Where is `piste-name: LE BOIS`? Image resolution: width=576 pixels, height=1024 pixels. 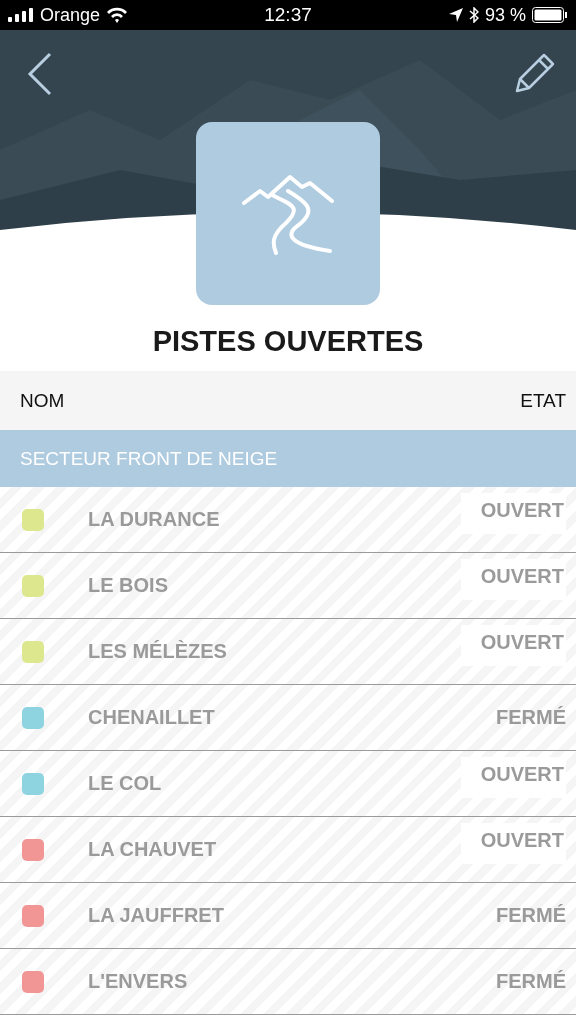 piste-name: LE BOIS is located at coordinates (128, 585).